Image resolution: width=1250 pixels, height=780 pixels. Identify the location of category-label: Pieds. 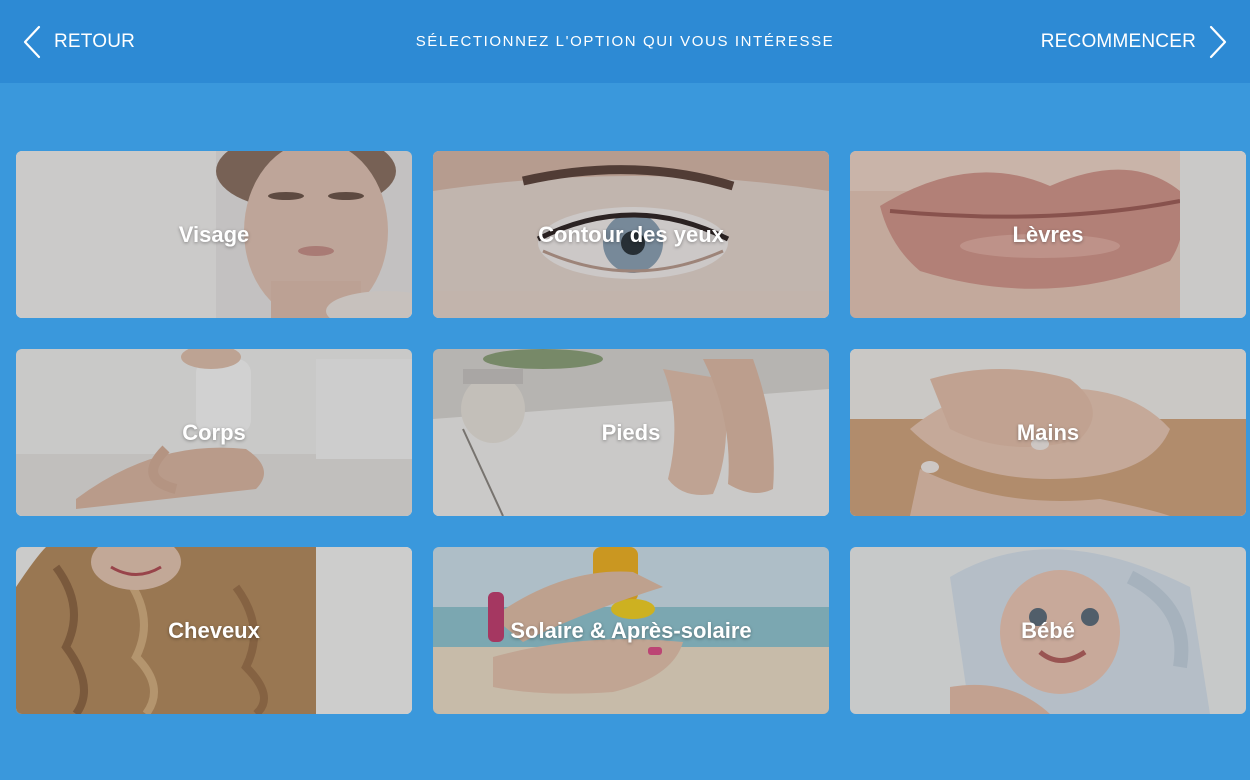
(631, 432).